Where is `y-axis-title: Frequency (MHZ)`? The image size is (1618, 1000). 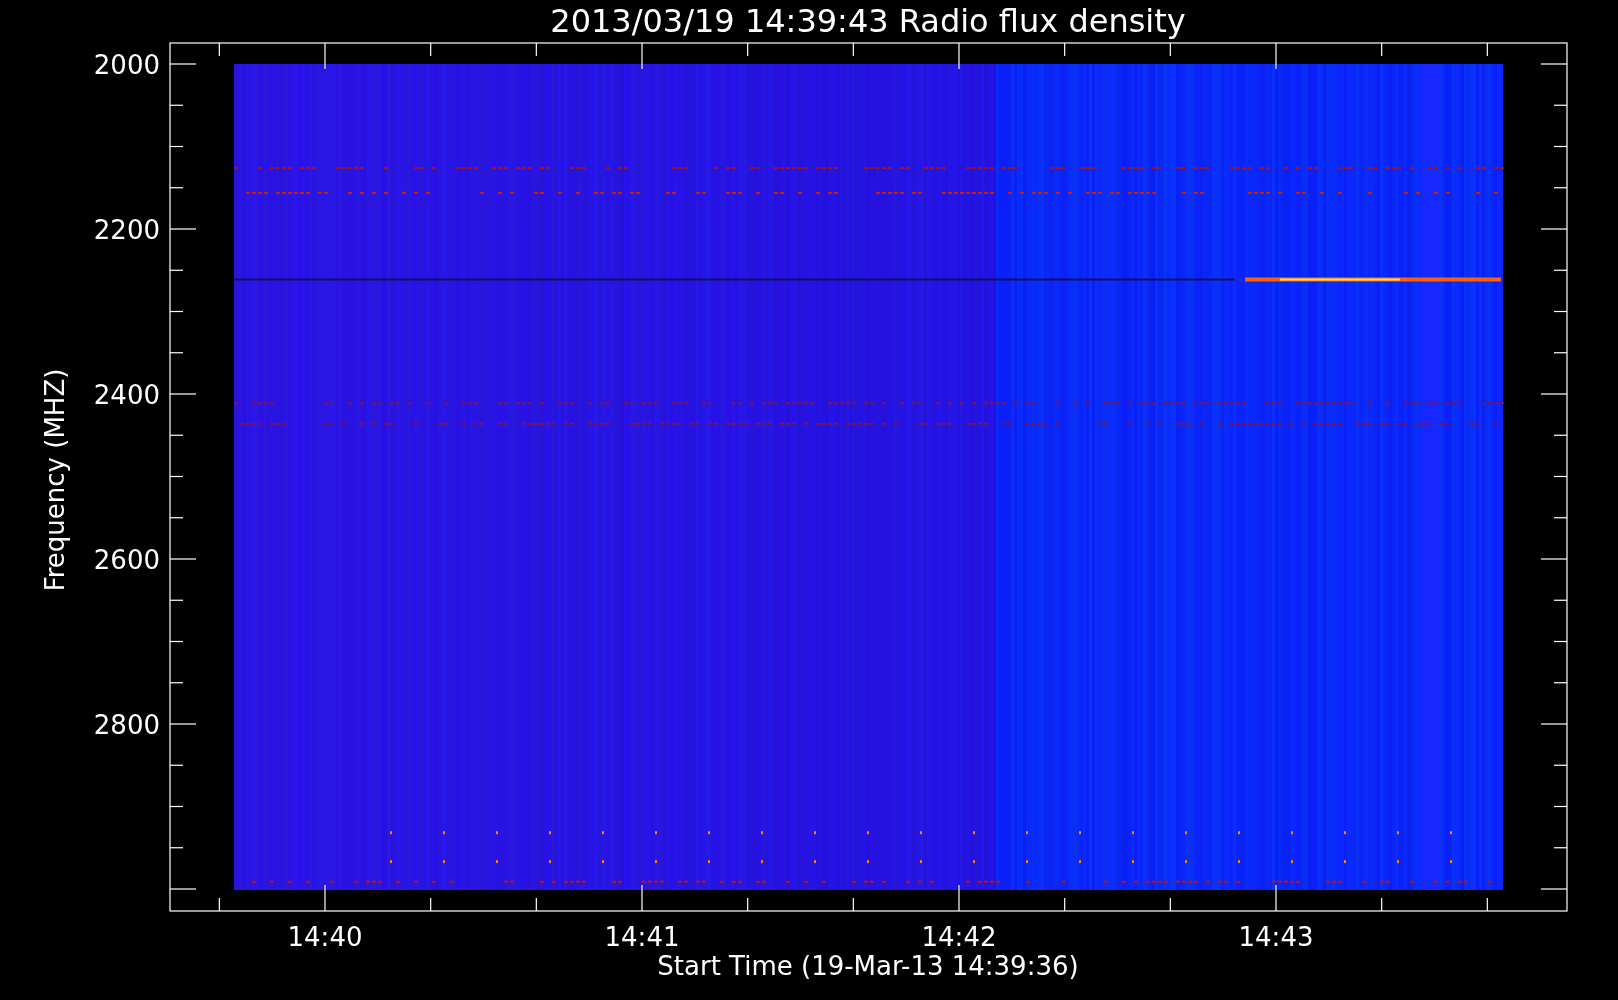
y-axis-title: Frequency (MHZ) is located at coordinates (55, 480).